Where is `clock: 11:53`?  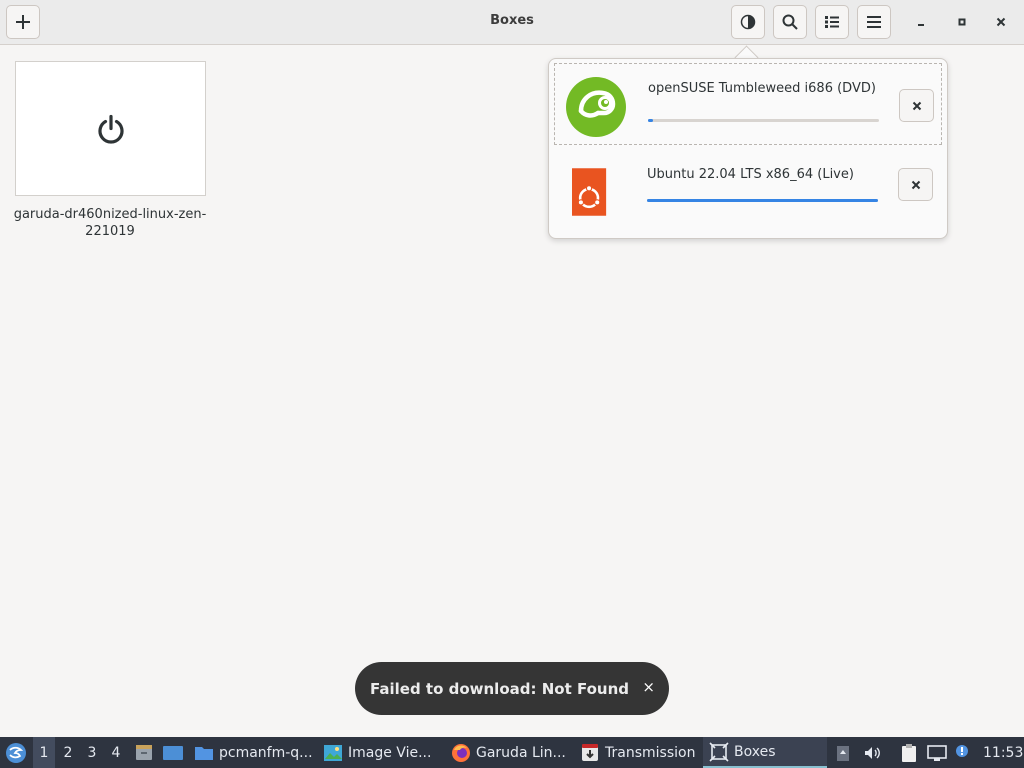
clock: 11:53 is located at coordinates (1003, 752).